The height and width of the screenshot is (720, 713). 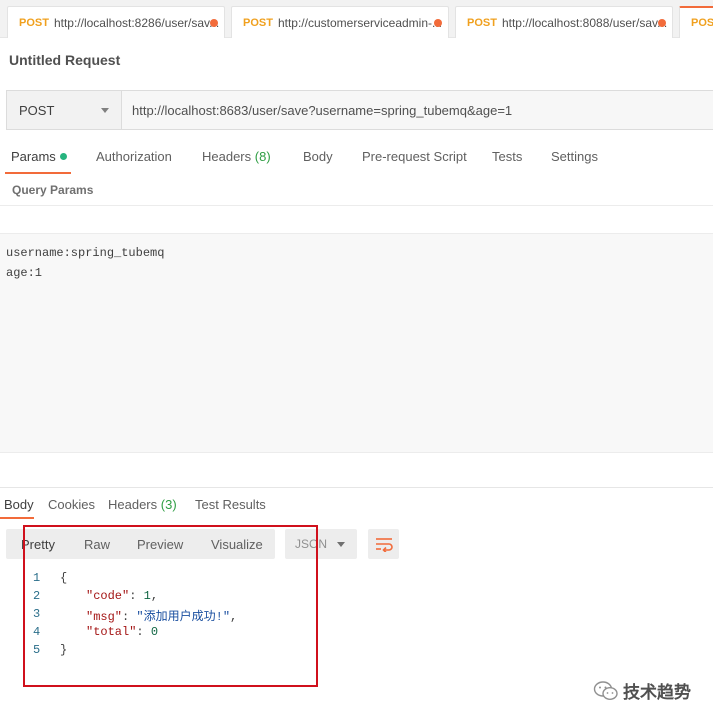 I want to click on wrap-lines-icon, so click(x=384, y=545).